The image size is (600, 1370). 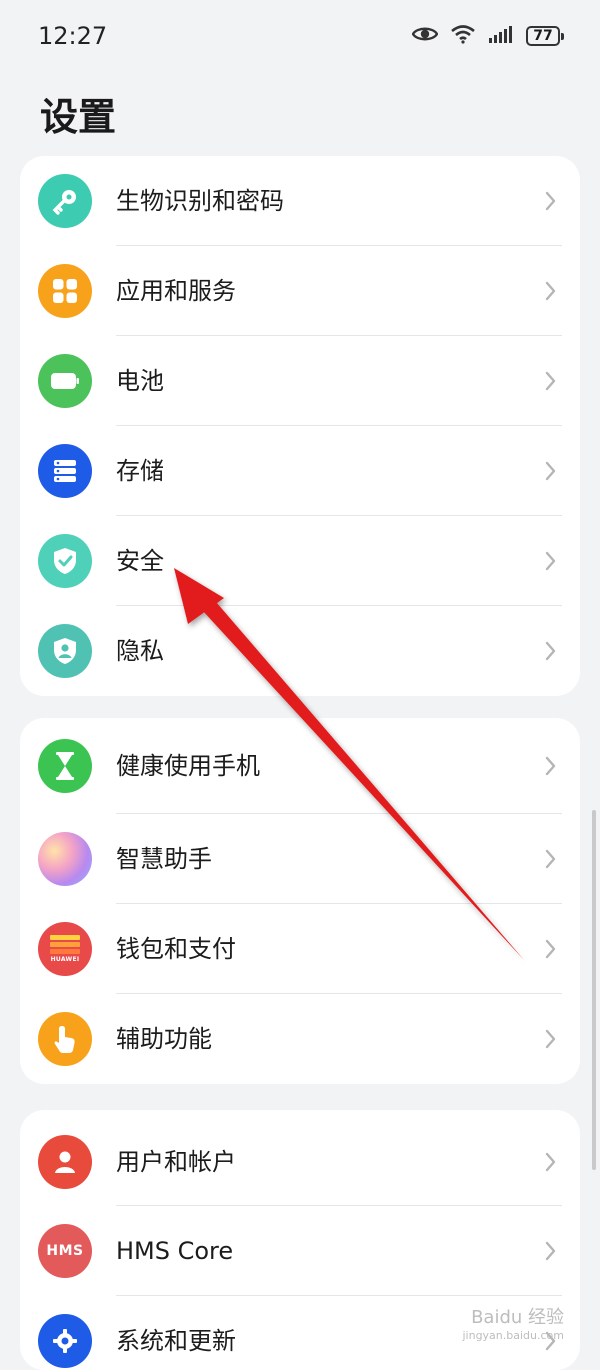 What do you see at coordinates (300, 766) in the screenshot?
I see `settings-item-digital-balance: 健康使用手机` at bounding box center [300, 766].